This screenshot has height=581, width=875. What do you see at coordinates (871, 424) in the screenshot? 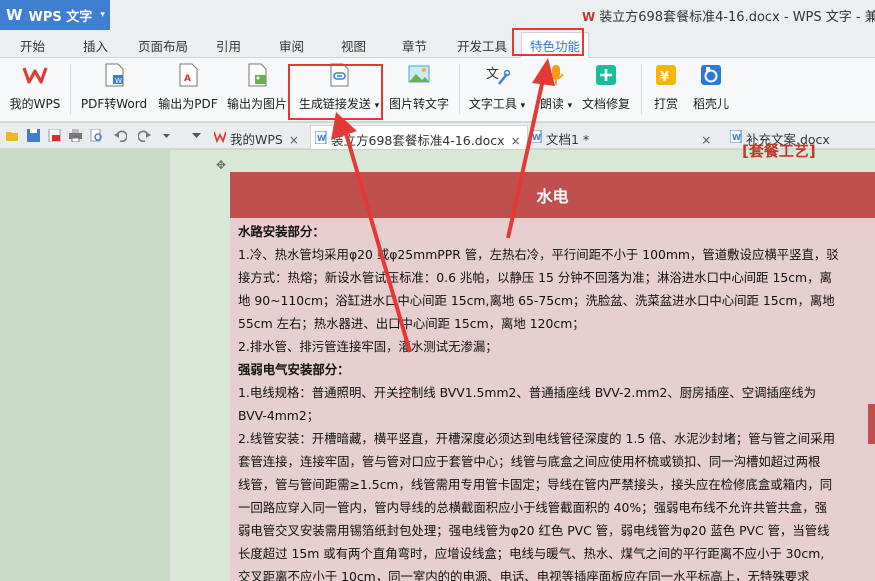
I see `table-edge-marker` at bounding box center [871, 424].